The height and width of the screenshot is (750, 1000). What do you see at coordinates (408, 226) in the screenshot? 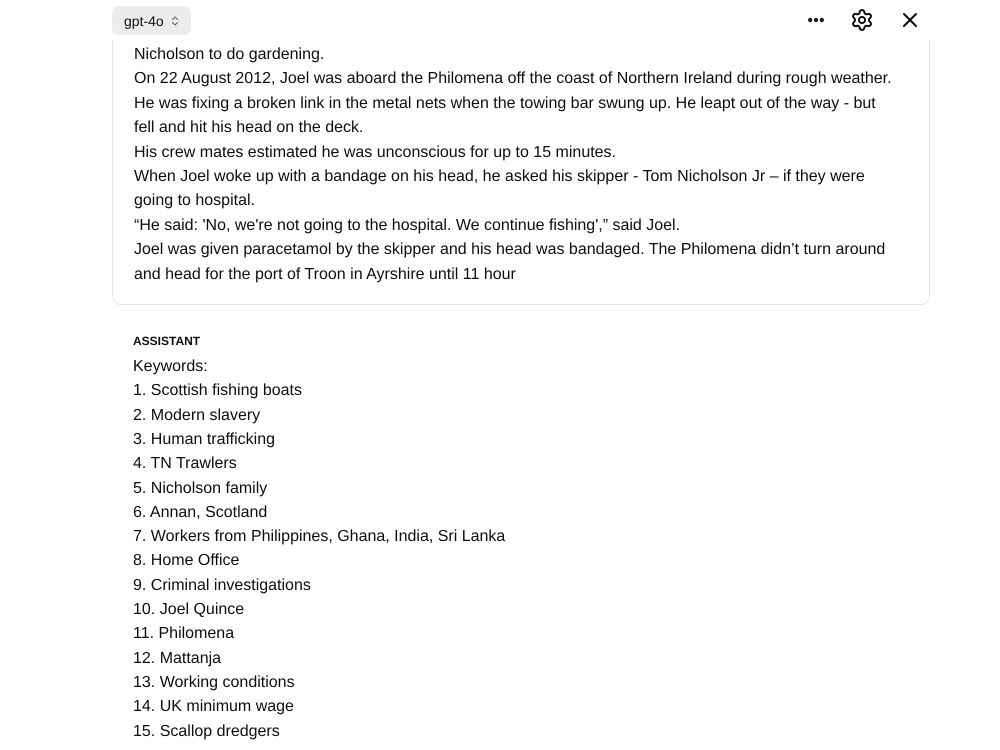
I see `message-paragraph: “He said: 'No, we're not going to the hospital. We continue fishing',” said Joel.` at bounding box center [408, 226].